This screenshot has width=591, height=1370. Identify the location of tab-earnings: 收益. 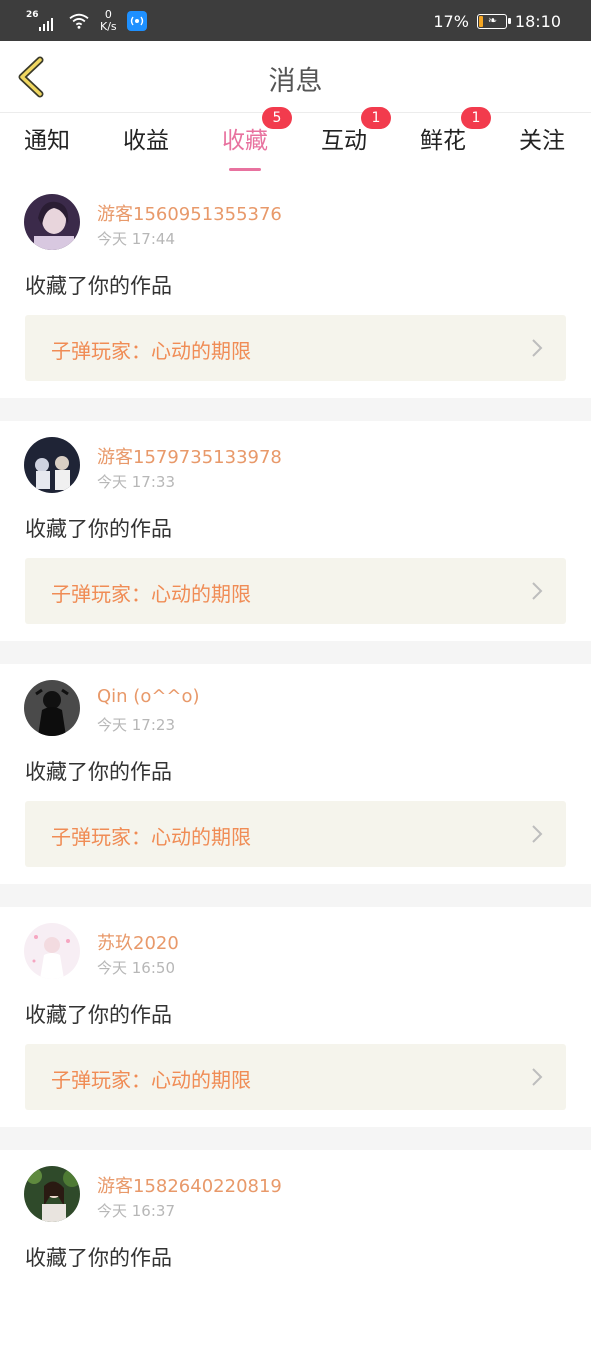
(146, 143).